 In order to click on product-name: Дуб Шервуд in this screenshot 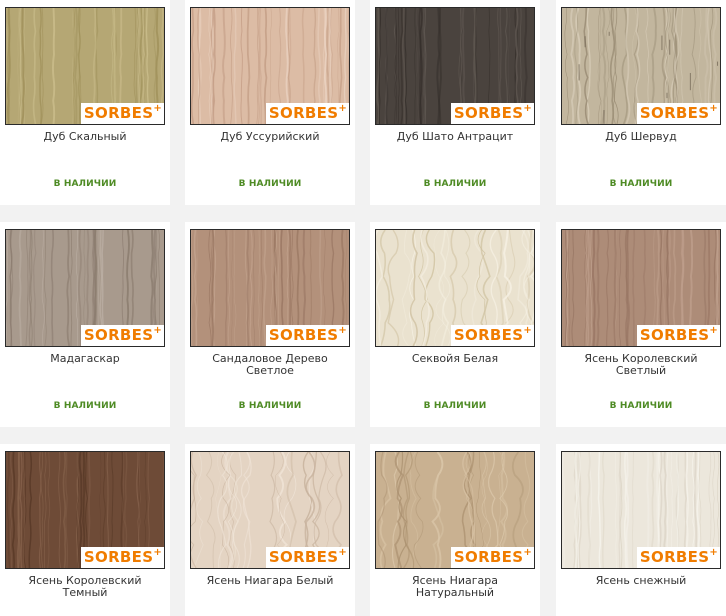, I will do `click(641, 137)`.